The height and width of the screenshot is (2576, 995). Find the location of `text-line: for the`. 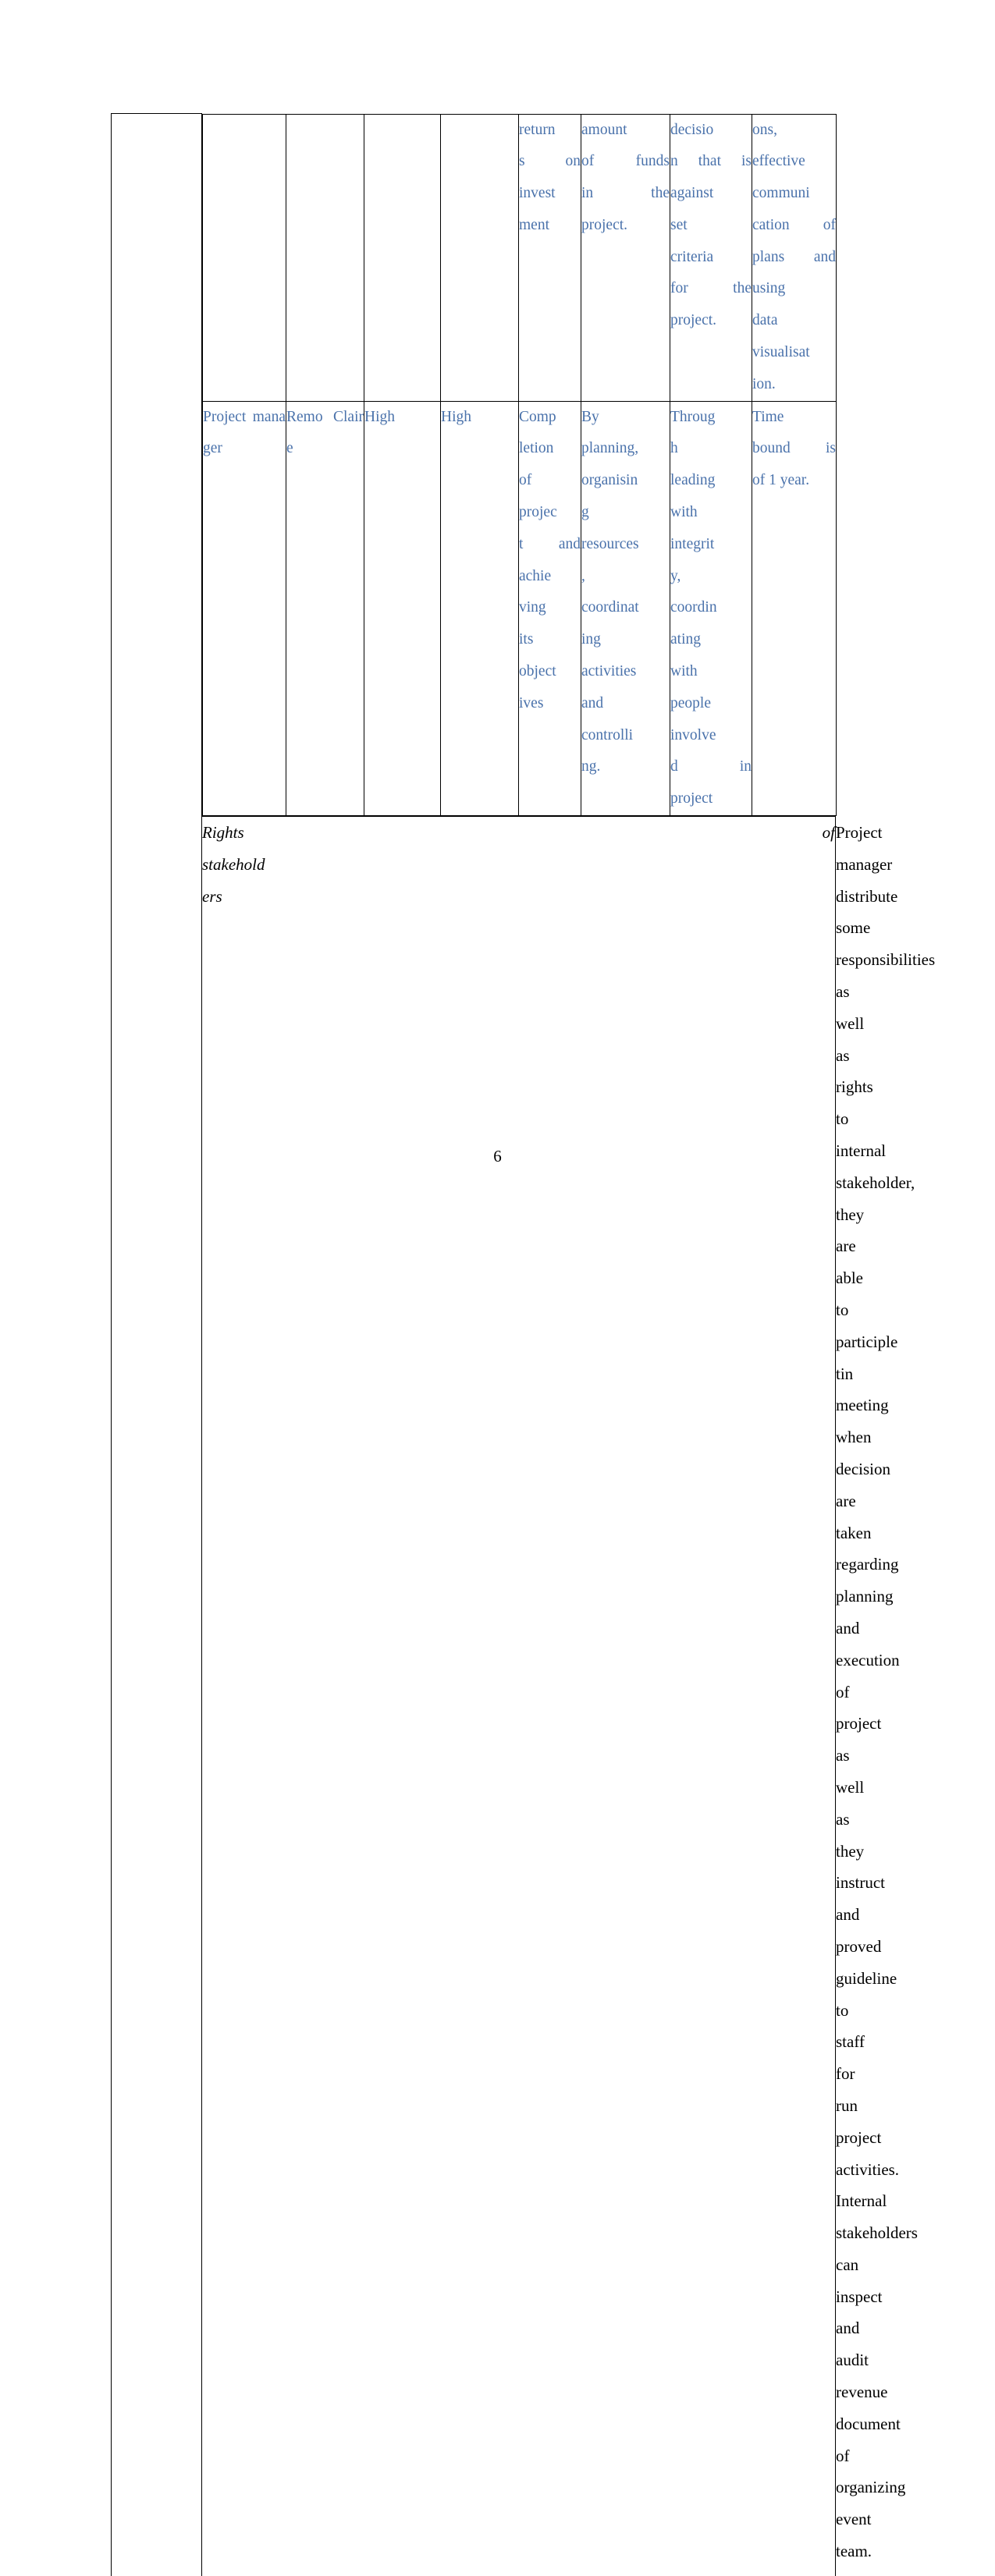

text-line: for the is located at coordinates (711, 289).